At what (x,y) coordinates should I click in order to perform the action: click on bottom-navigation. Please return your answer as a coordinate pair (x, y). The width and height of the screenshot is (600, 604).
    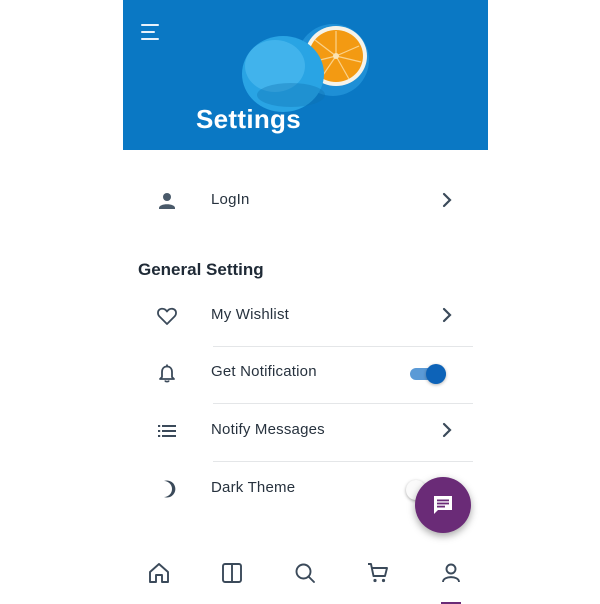
    Looking at the image, I should click on (305, 576).